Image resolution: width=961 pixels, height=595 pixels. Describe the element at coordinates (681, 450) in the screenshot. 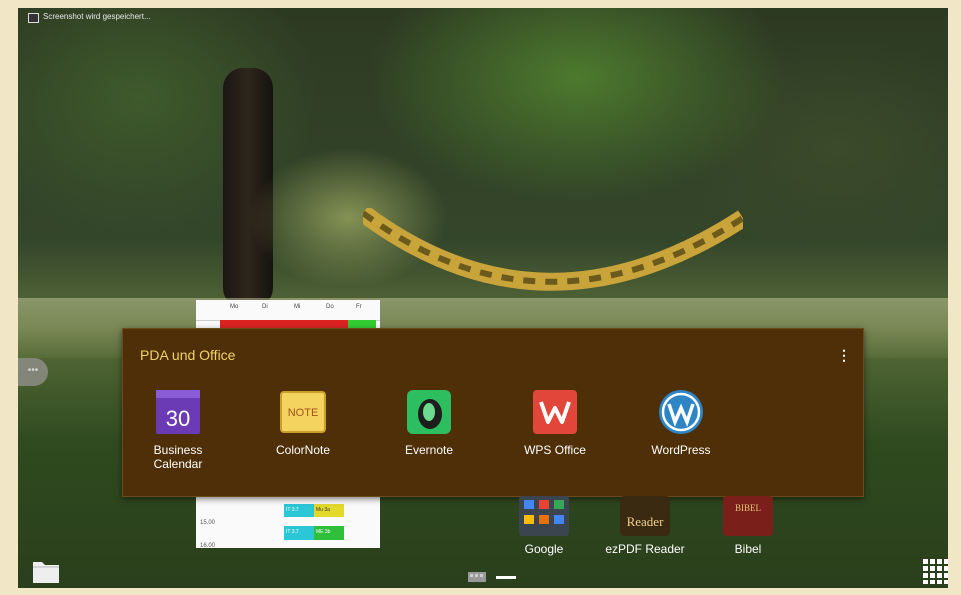

I see `app-label: WordPress` at that location.